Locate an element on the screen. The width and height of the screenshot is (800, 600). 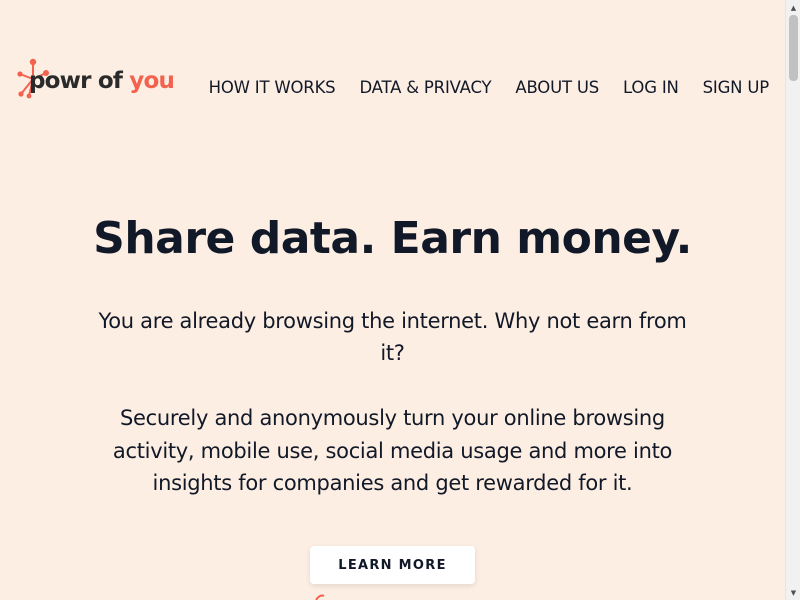
learn-more-button: LEARN MORE is located at coordinates (392, 565).